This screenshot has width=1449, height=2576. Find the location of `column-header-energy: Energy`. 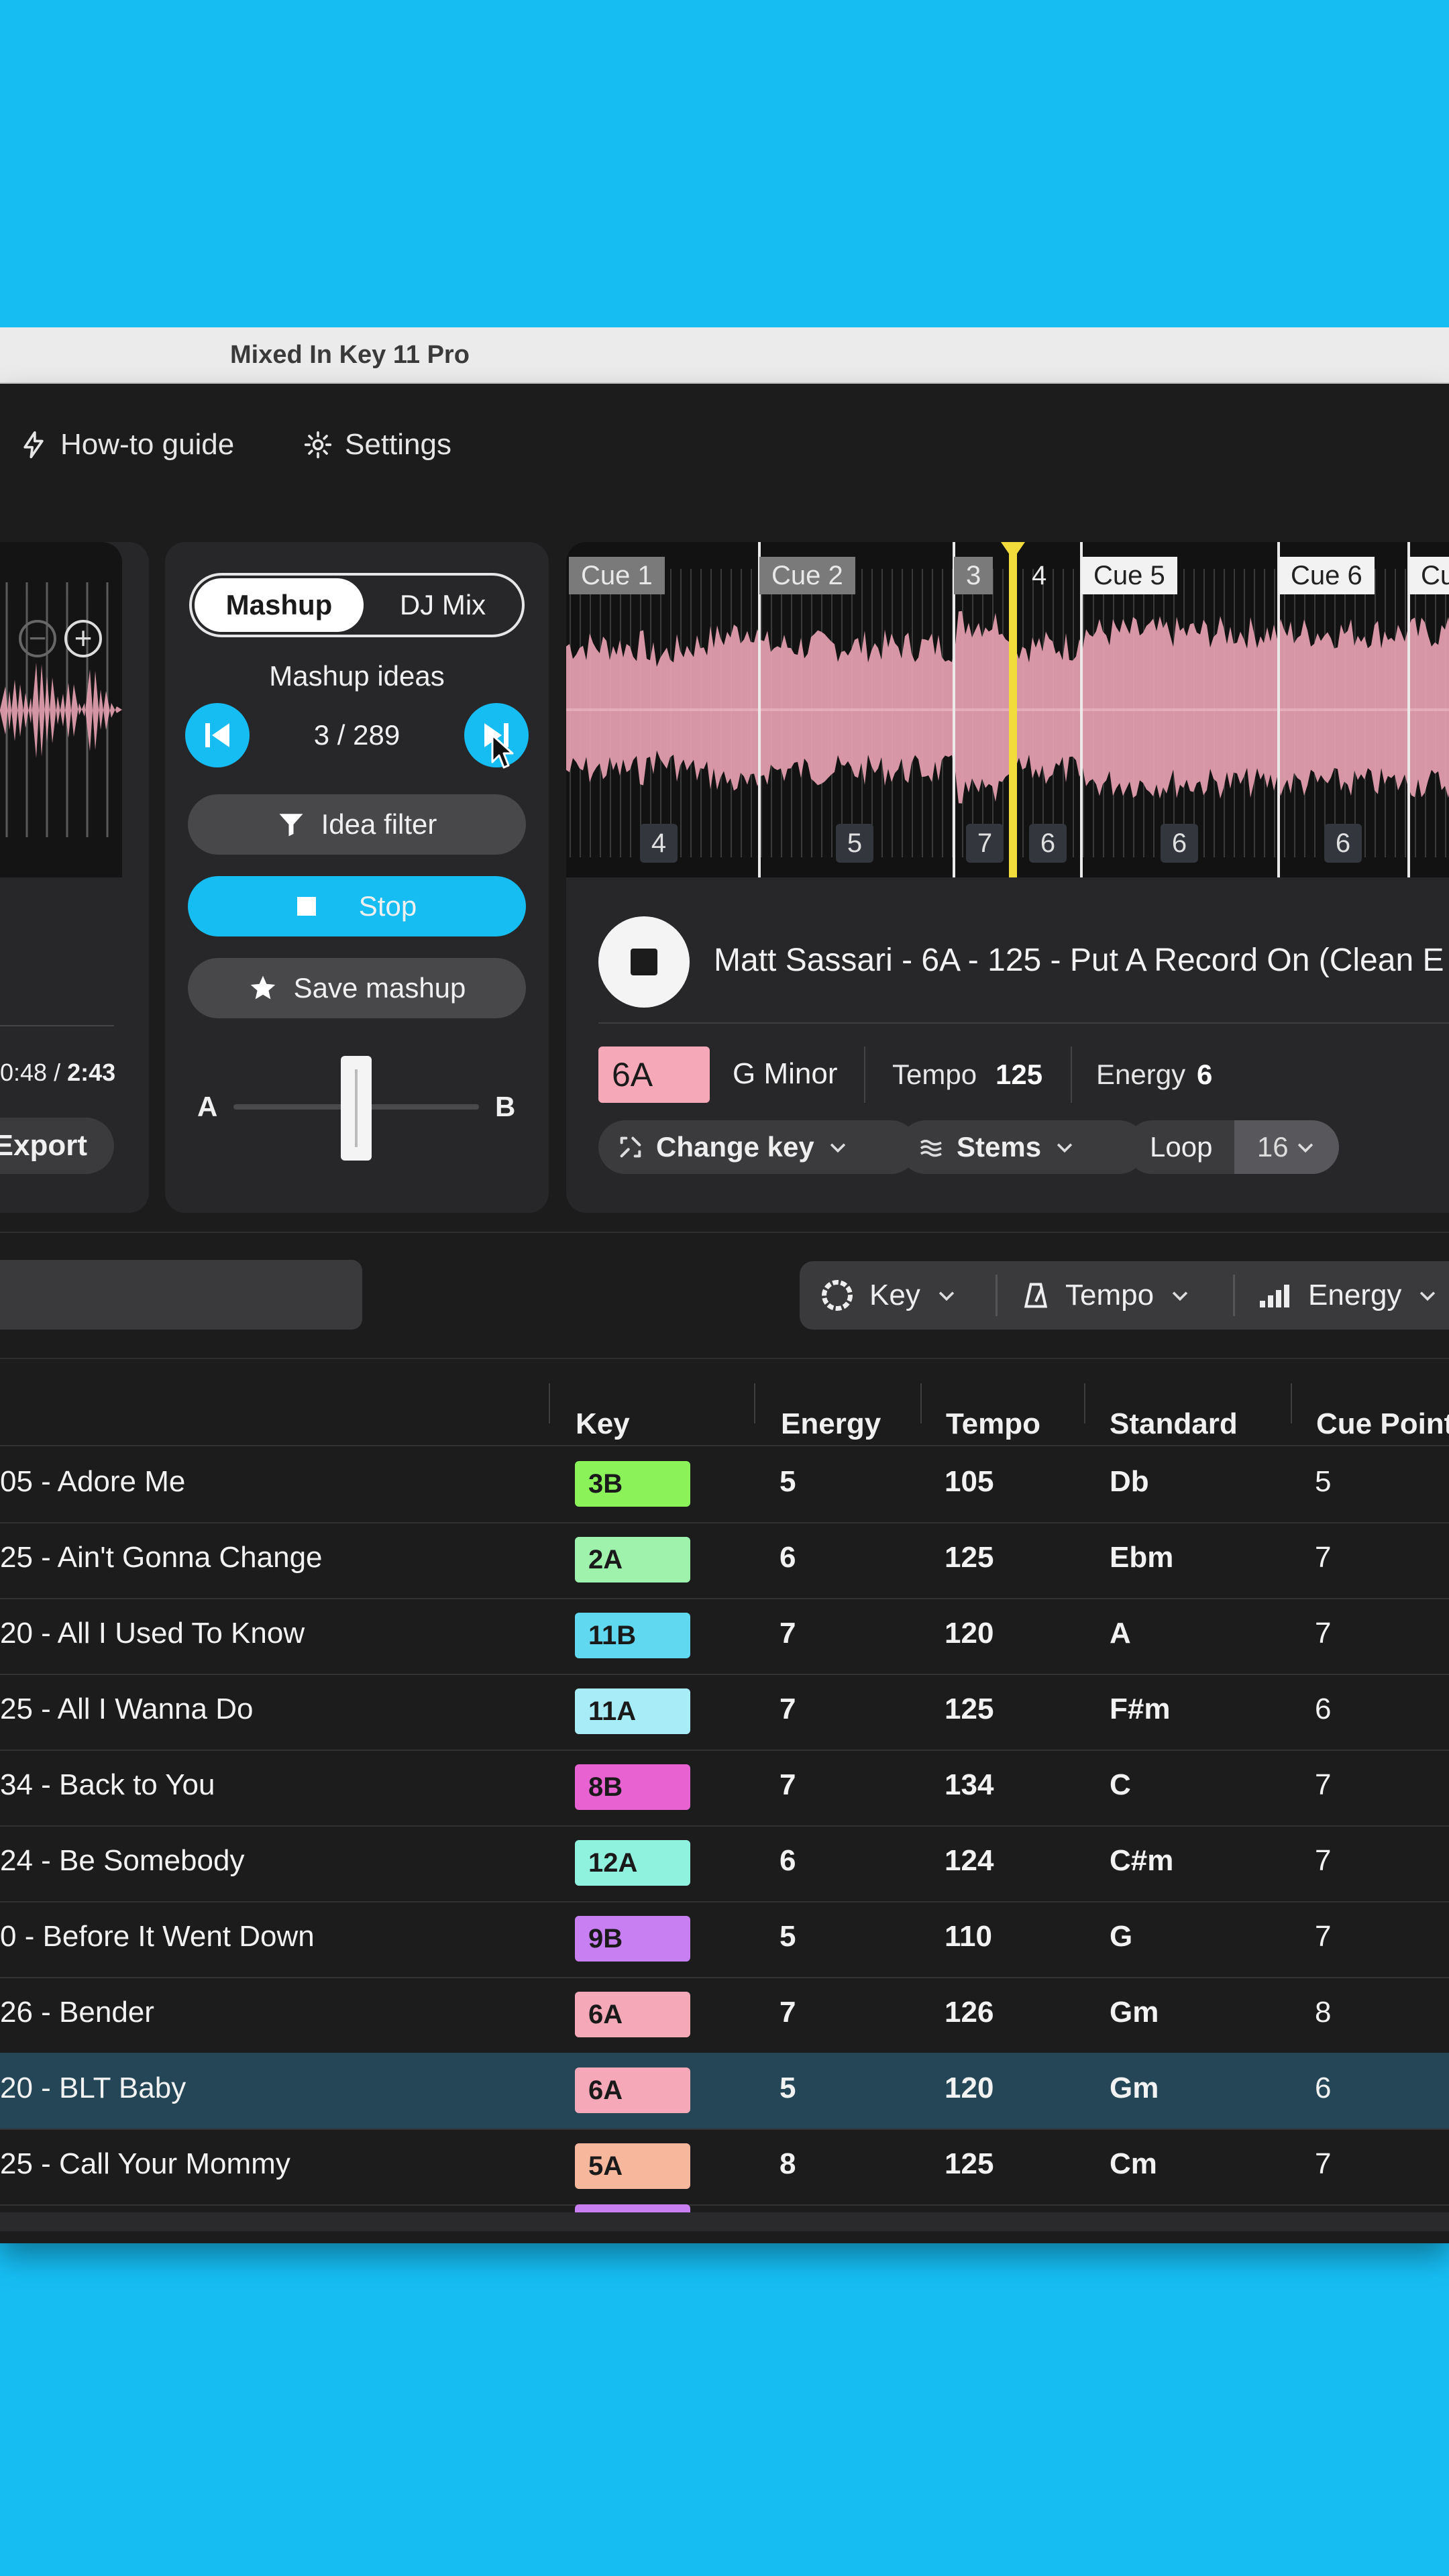

column-header-energy: Energy is located at coordinates (831, 1424).